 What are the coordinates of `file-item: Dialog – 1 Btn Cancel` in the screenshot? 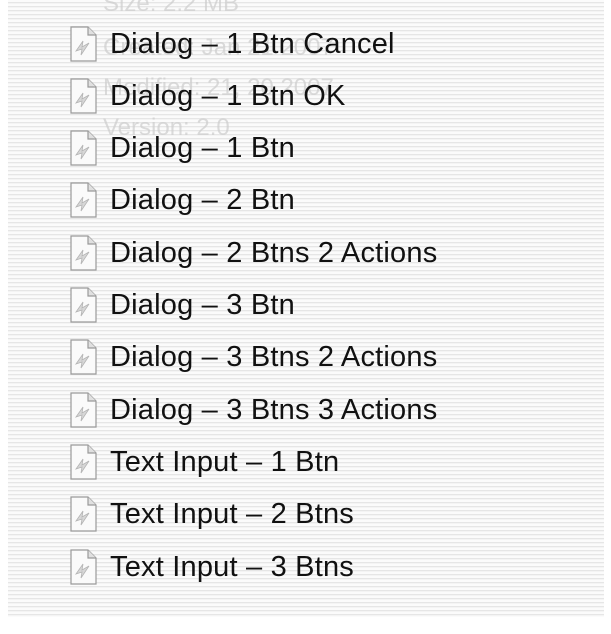 It's located at (231, 44).